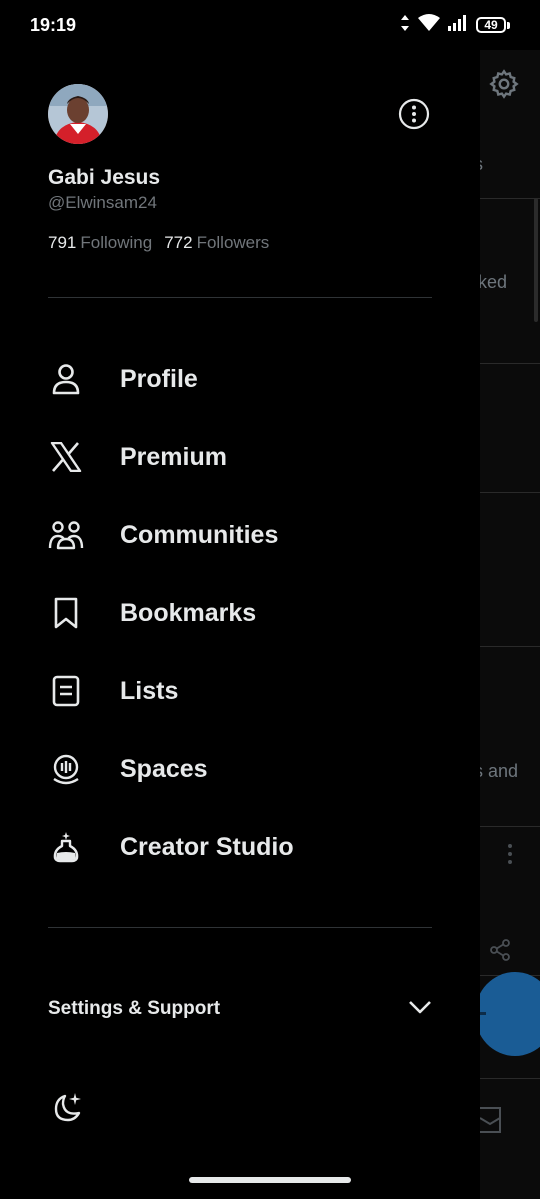  Describe the element at coordinates (494, 282) in the screenshot. I see `background-text: iked` at that location.